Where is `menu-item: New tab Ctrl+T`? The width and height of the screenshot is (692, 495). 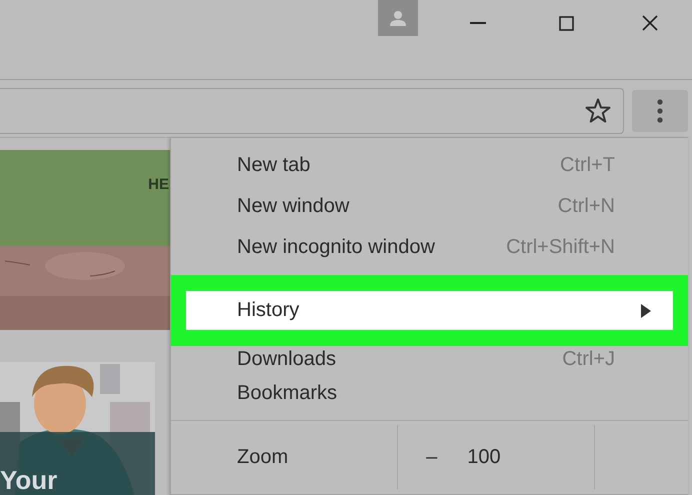
menu-item: New tab Ctrl+T is located at coordinates (429, 165).